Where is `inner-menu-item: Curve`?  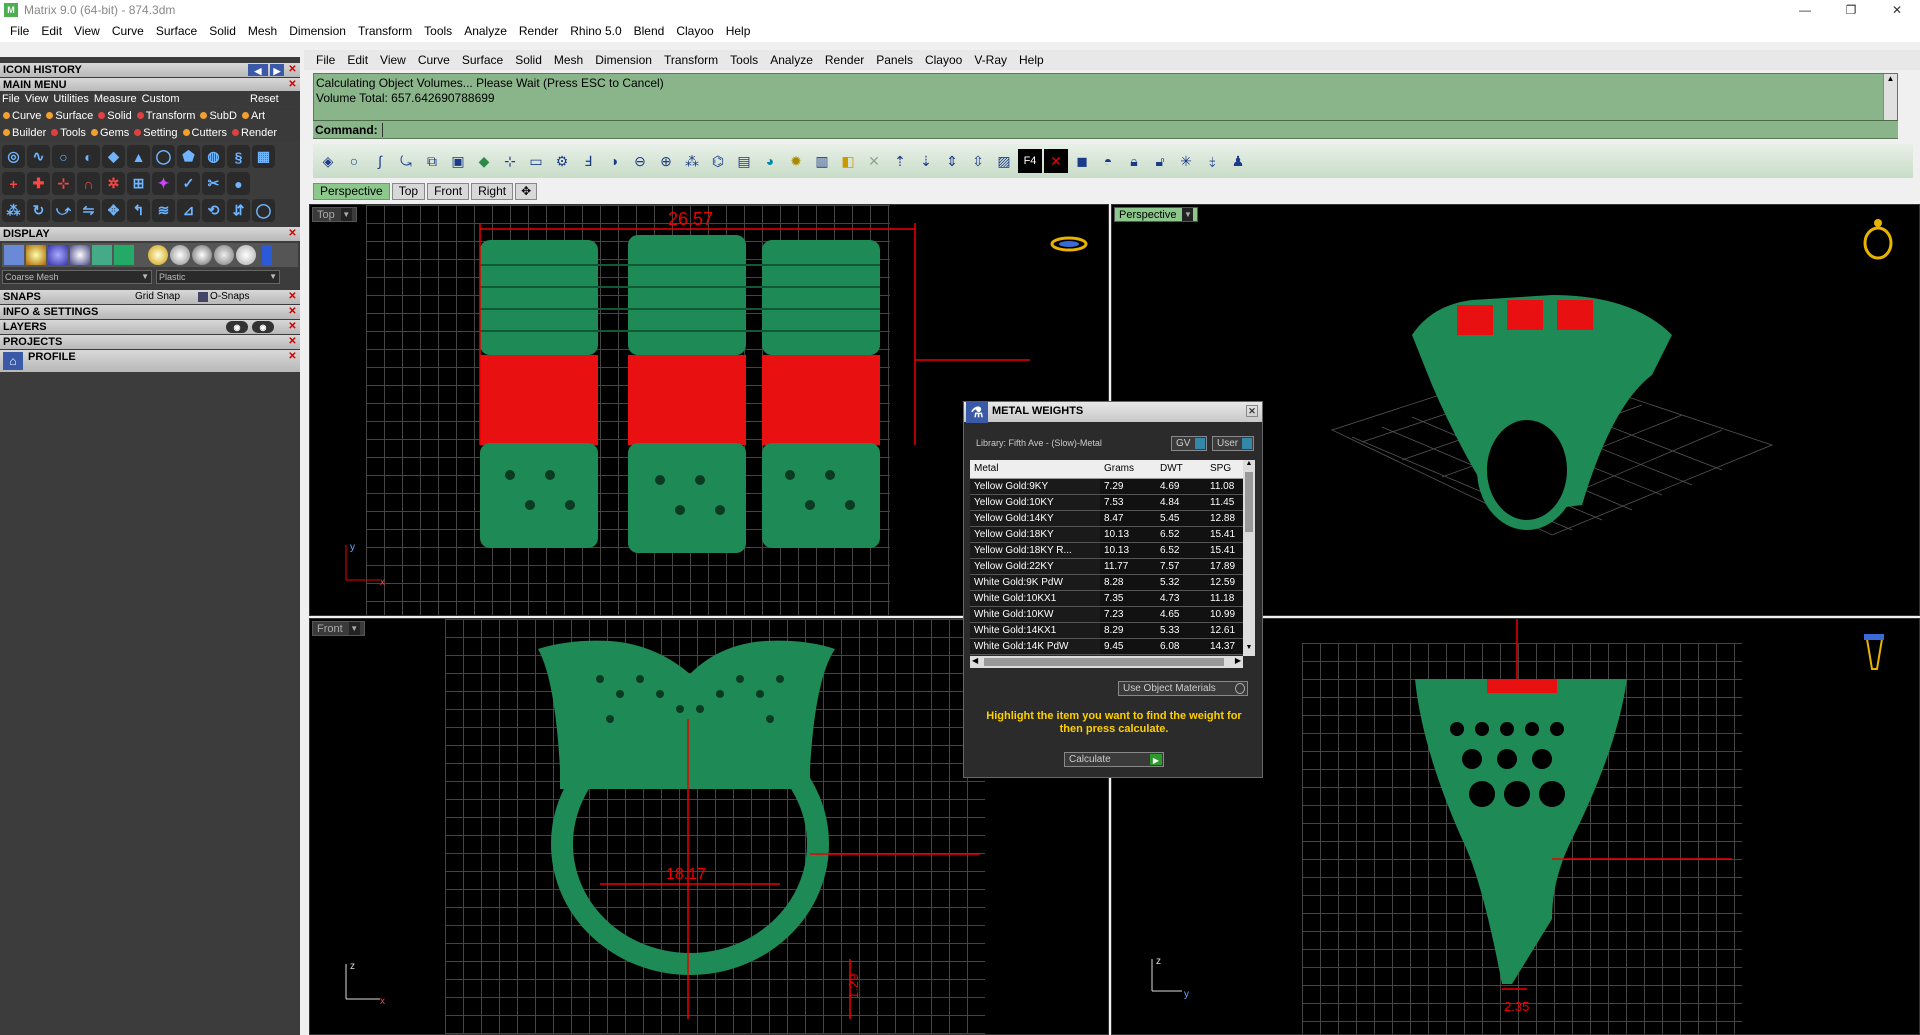
inner-menu-item: Curve is located at coordinates (434, 60).